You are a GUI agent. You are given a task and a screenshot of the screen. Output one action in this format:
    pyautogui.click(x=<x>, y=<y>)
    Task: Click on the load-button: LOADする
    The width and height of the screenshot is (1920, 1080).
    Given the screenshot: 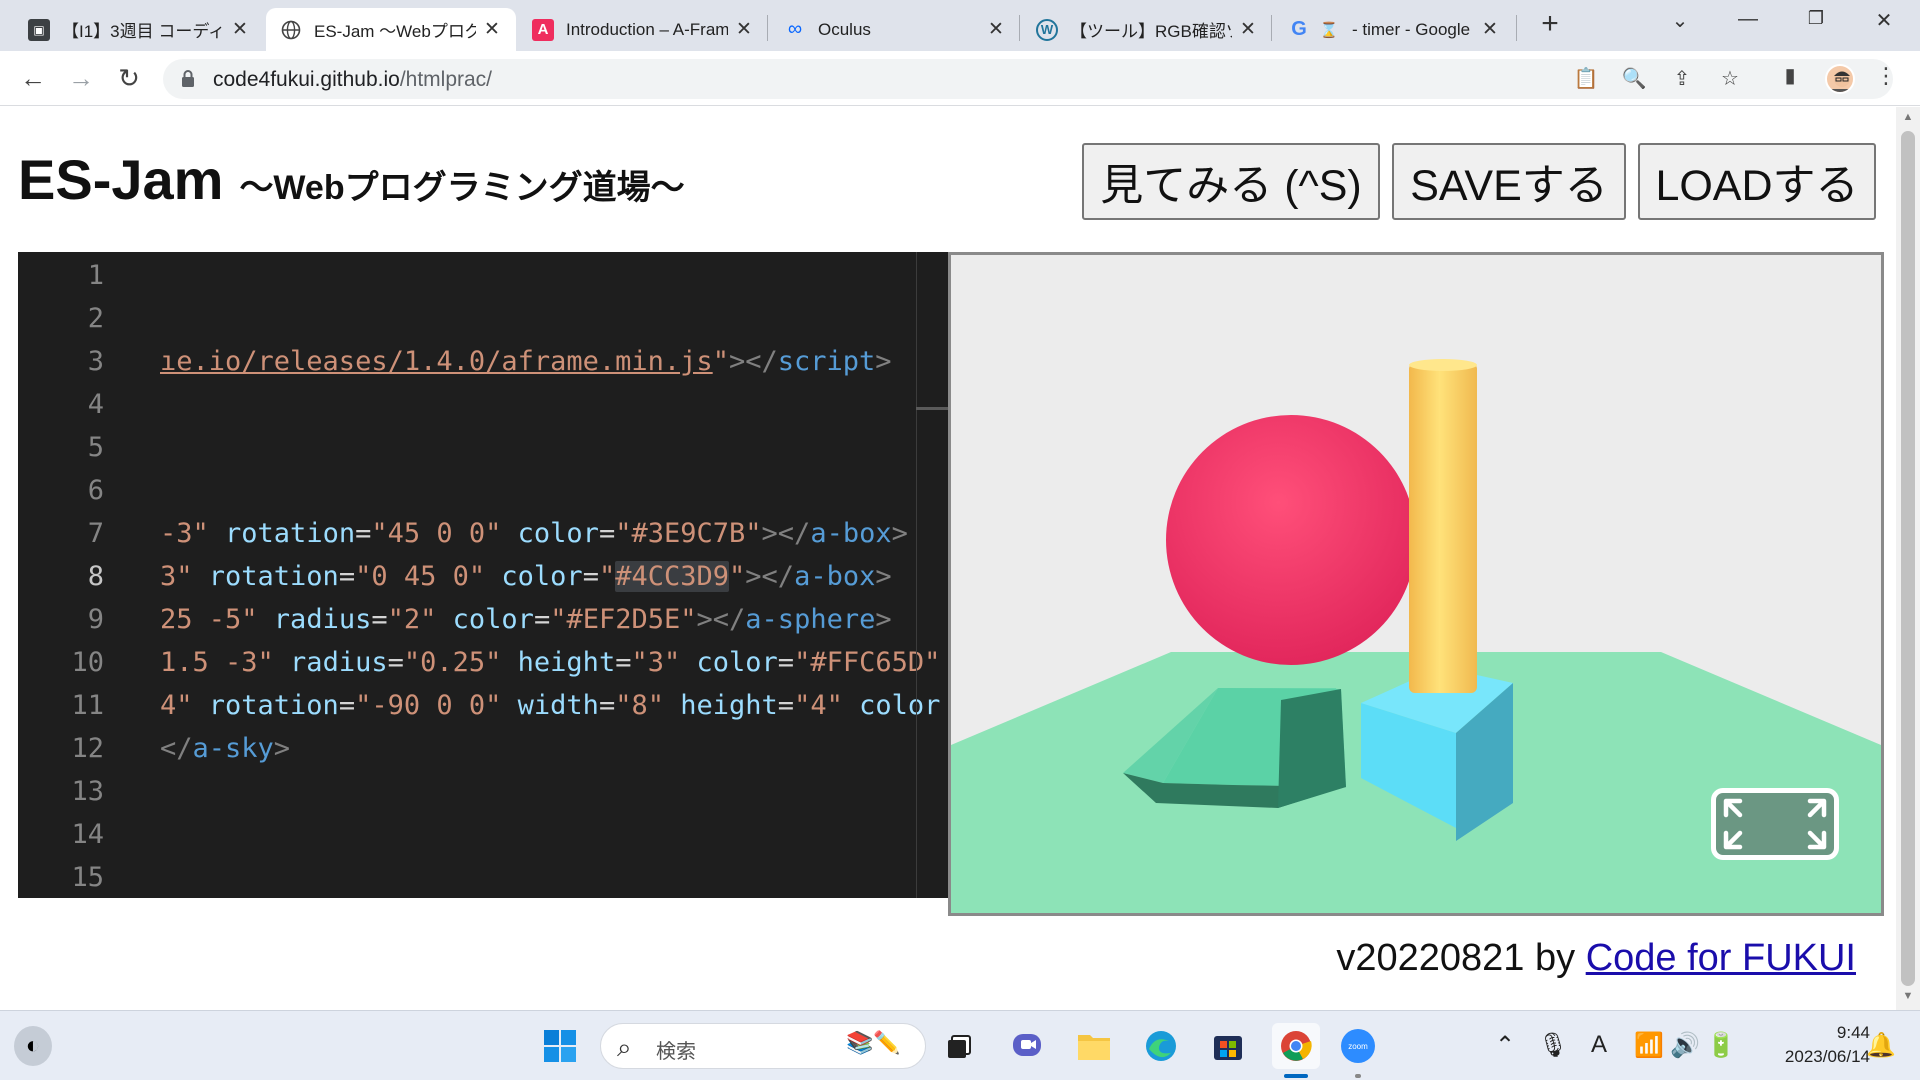 What is the action you would take?
    pyautogui.click(x=1757, y=181)
    